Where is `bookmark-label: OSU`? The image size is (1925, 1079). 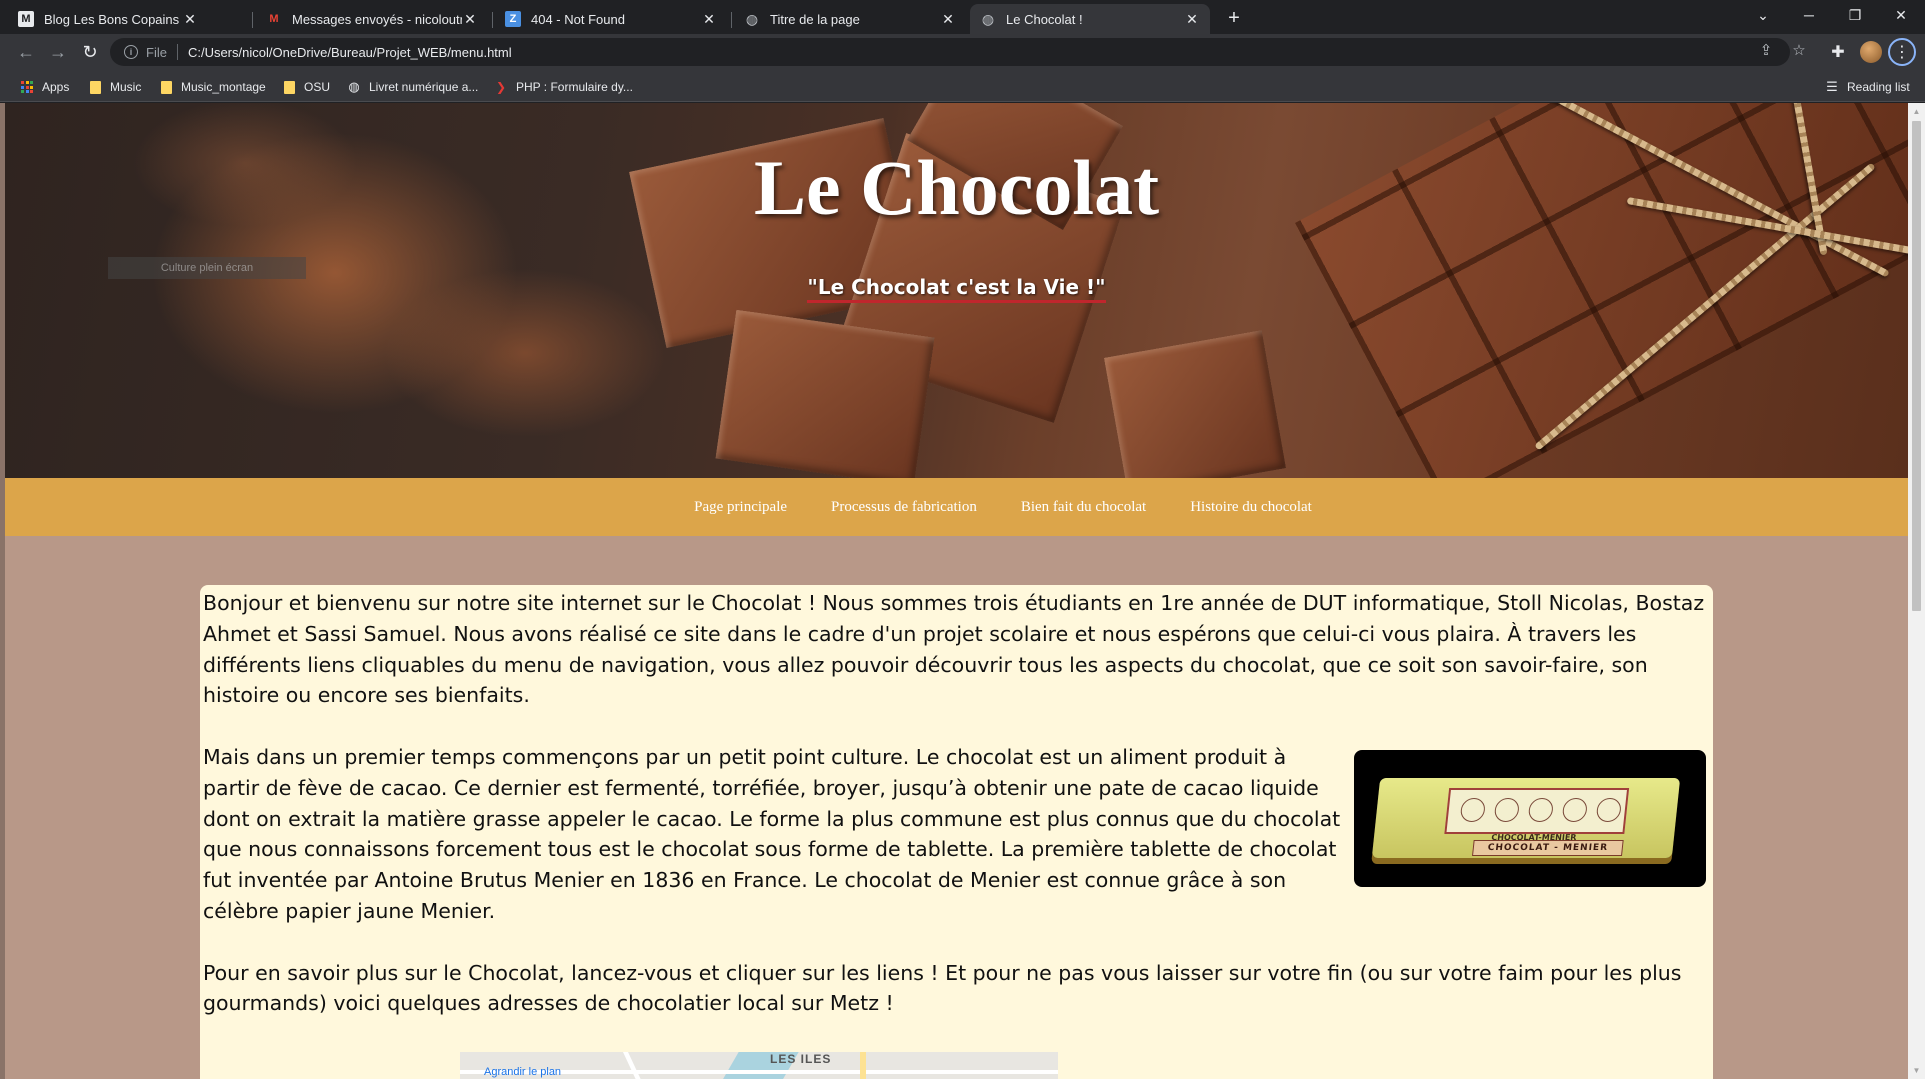
bookmark-label: OSU is located at coordinates (317, 87).